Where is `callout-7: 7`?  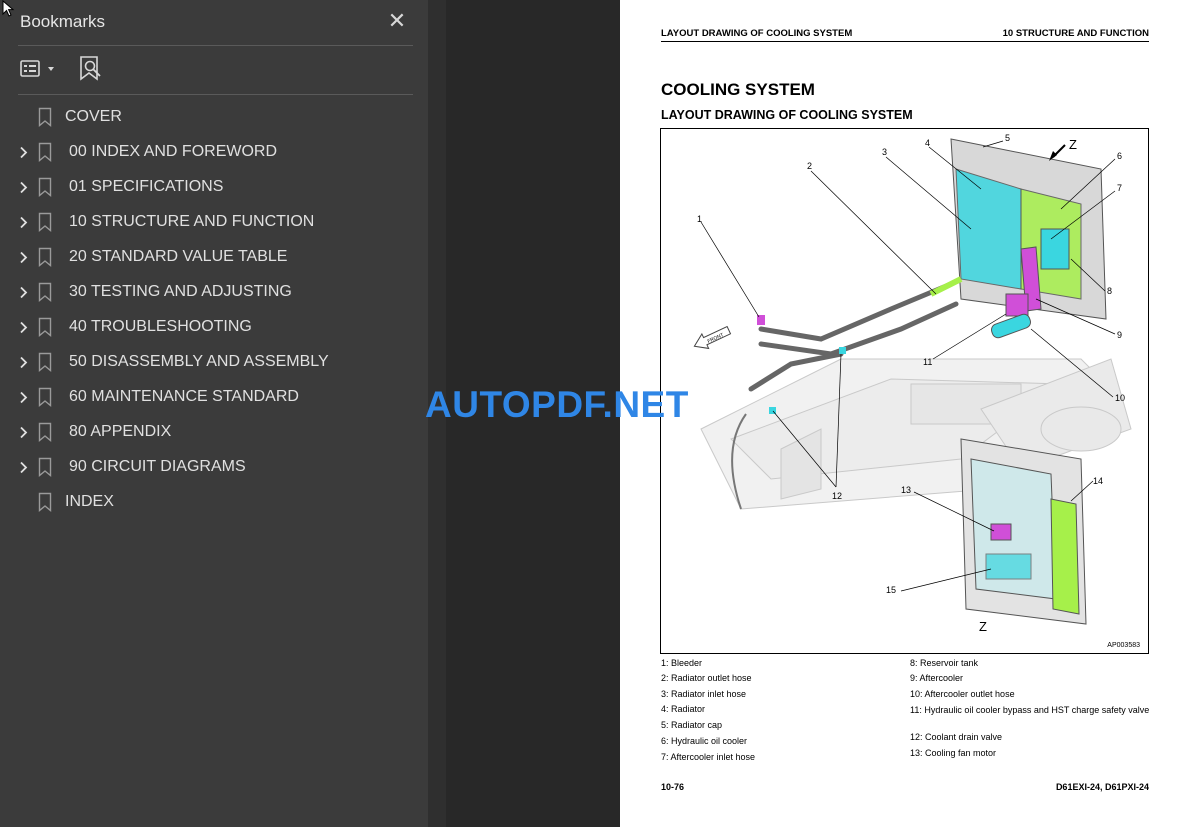
callout-7: 7 is located at coordinates (1120, 188).